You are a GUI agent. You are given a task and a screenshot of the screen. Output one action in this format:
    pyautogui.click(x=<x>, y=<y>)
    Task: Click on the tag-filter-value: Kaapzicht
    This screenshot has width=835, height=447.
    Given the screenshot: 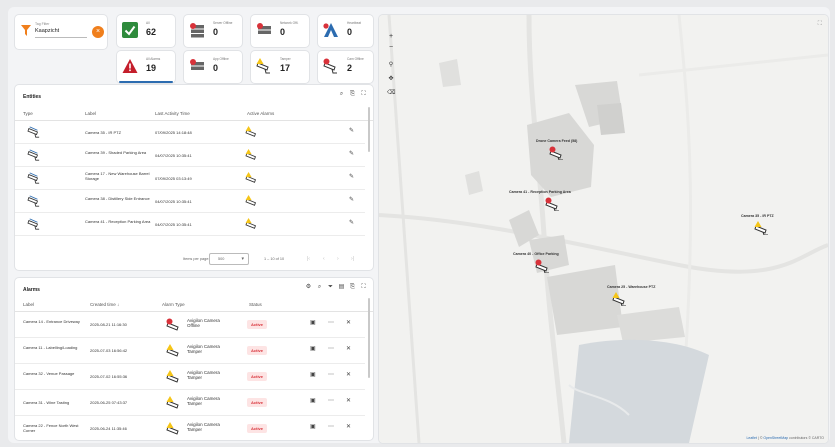 What is the action you would take?
    pyautogui.click(x=47, y=31)
    